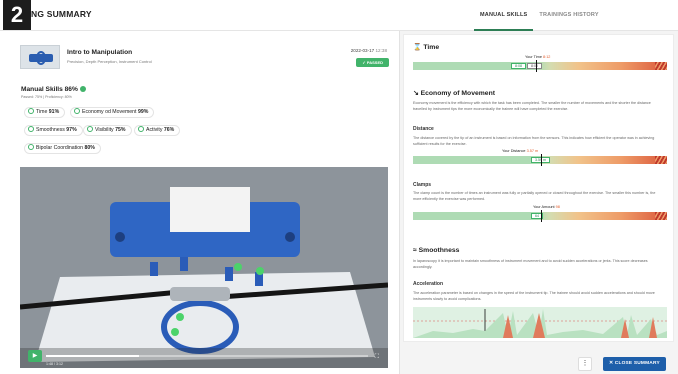  Describe the element at coordinates (661, 160) in the screenshot. I see `distance-bar-stripe` at that location.